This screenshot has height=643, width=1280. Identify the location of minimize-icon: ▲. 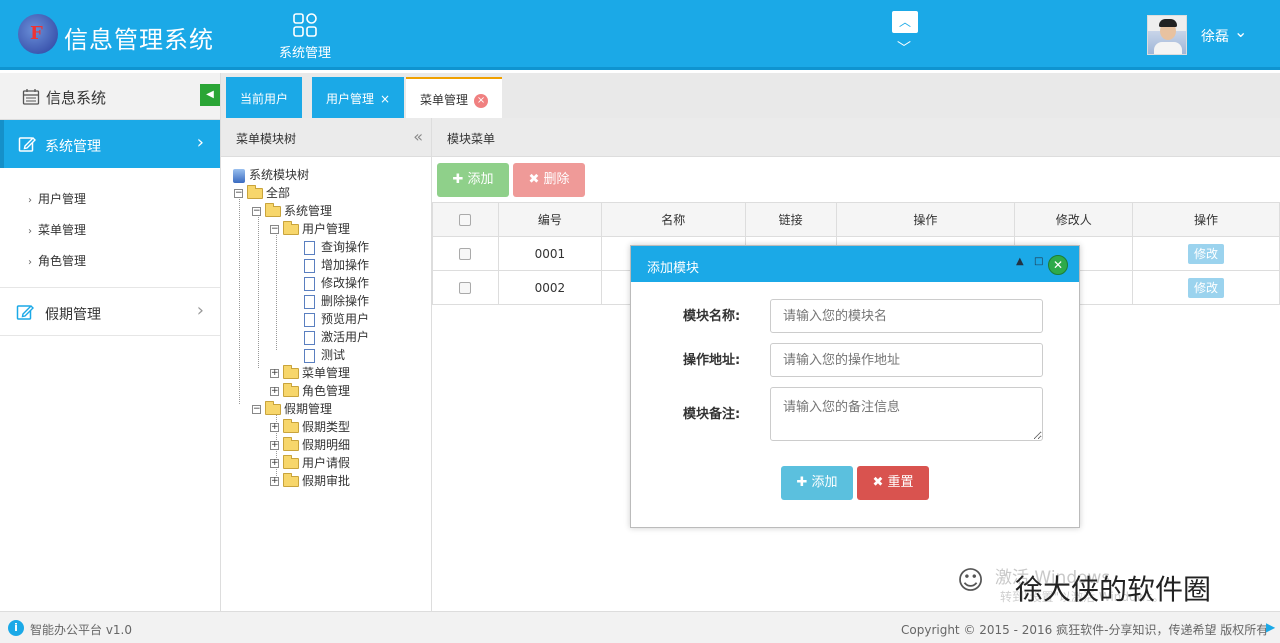
(1020, 261).